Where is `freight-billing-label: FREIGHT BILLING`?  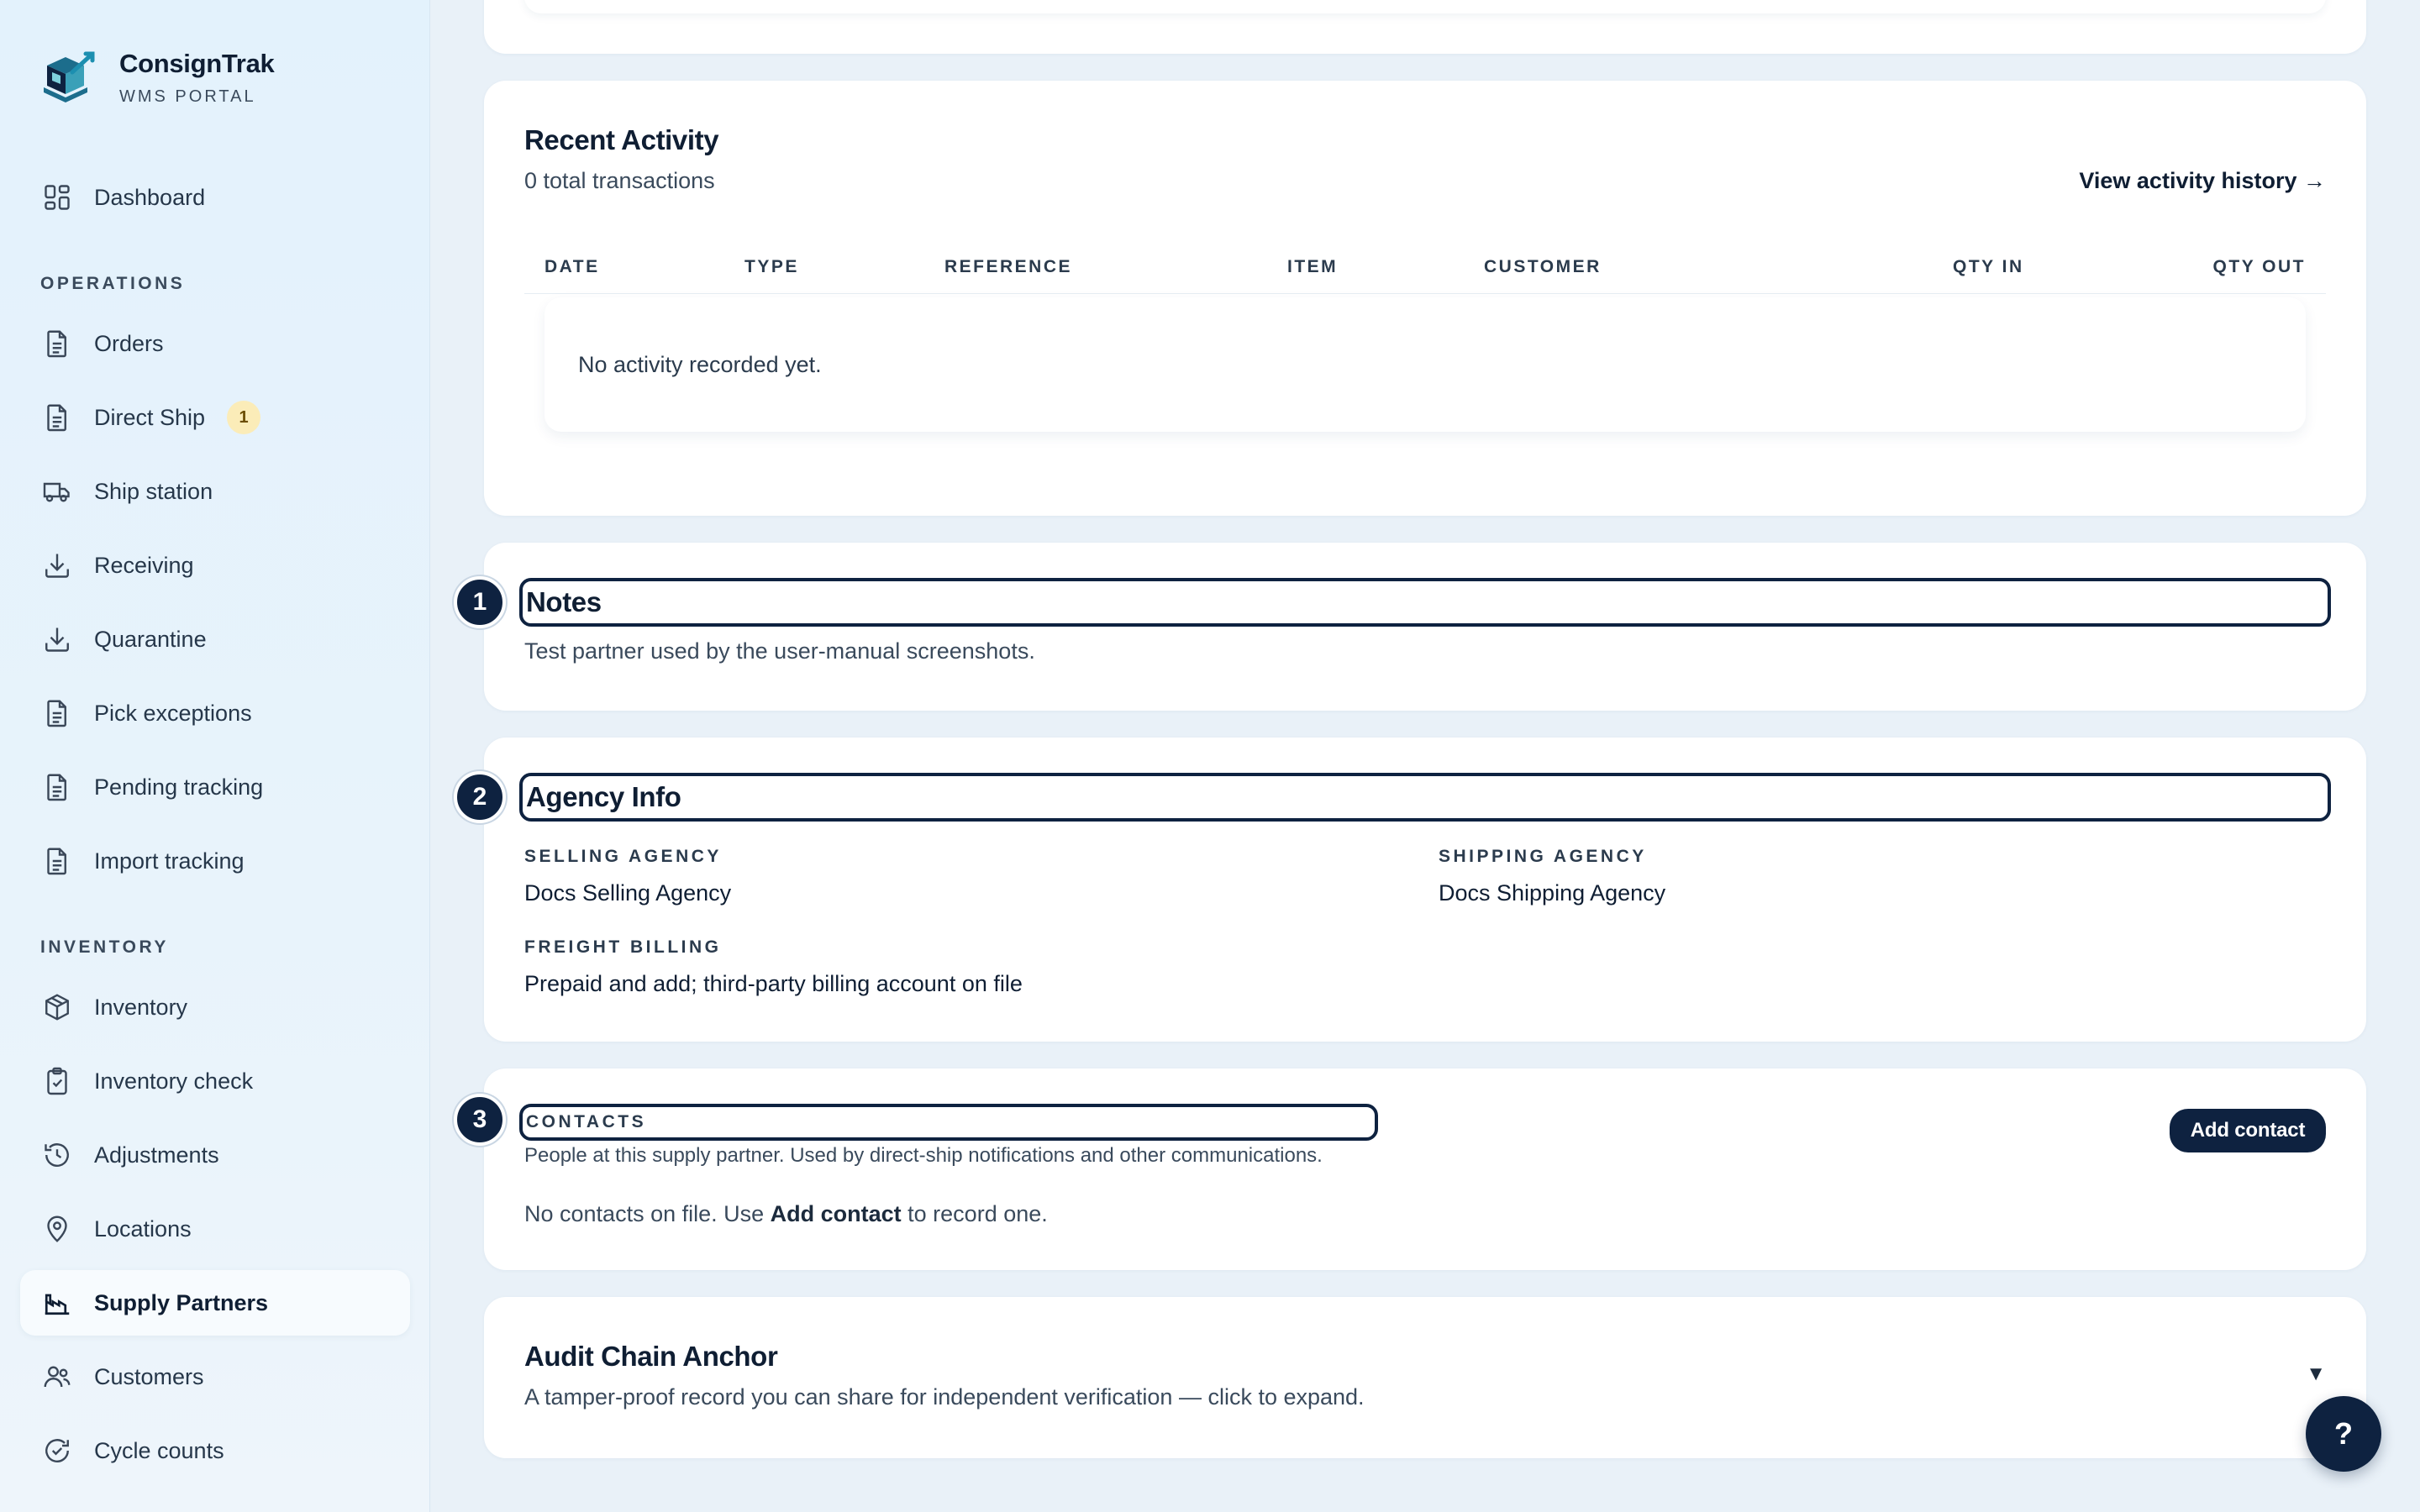 freight-billing-label: FREIGHT BILLING is located at coordinates (623, 947).